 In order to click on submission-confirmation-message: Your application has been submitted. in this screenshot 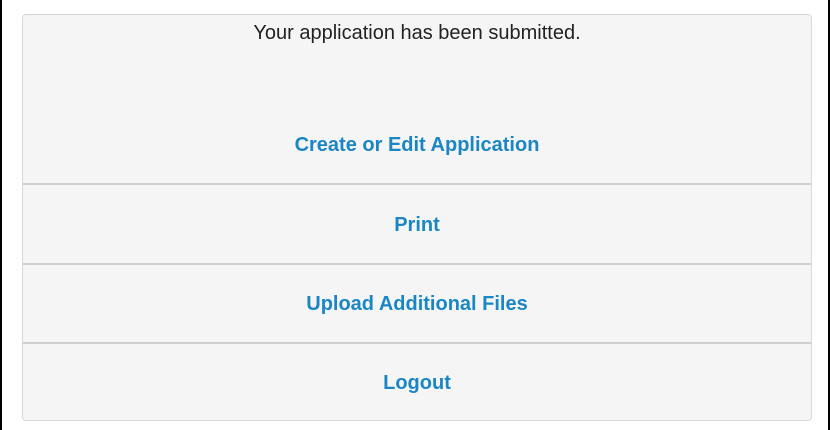, I will do `click(417, 33)`.